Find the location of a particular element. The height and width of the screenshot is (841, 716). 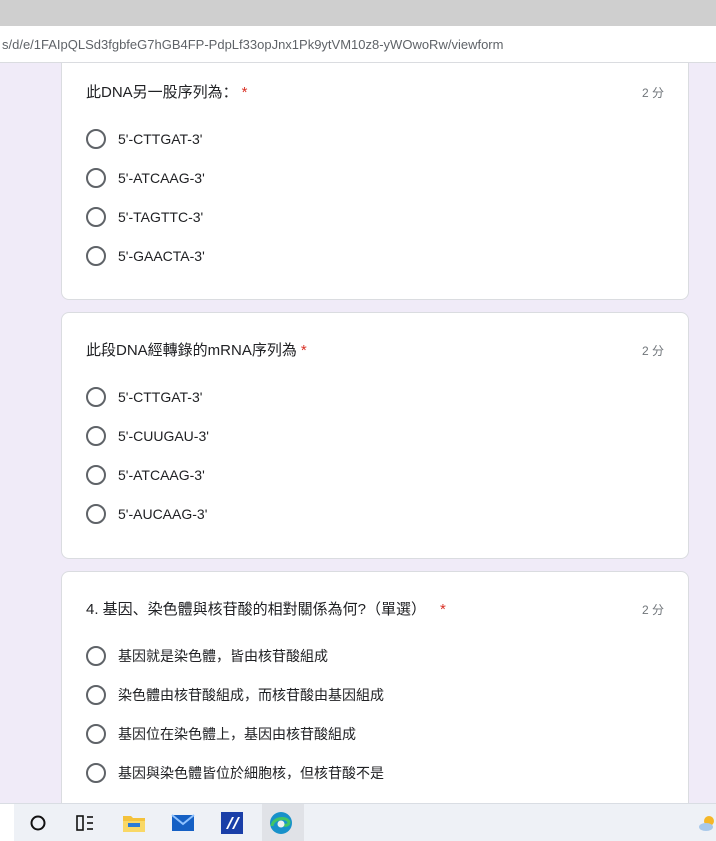

mail-icon is located at coordinates (183, 823).